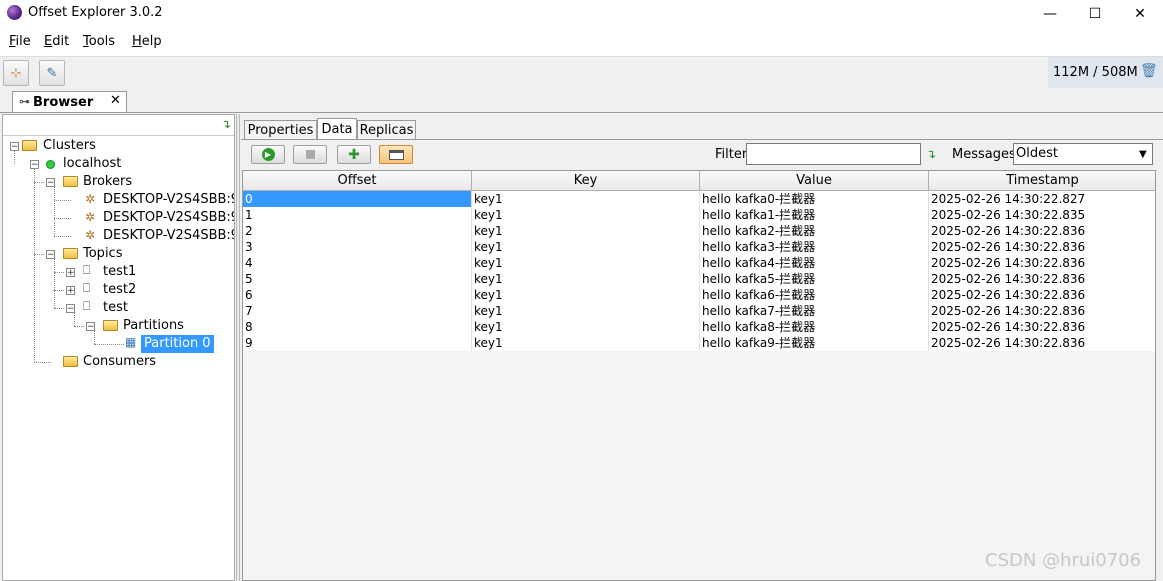 The image size is (1163, 581). What do you see at coordinates (814, 199) in the screenshot?
I see `cell-value: hello kafka0-拦截器` at bounding box center [814, 199].